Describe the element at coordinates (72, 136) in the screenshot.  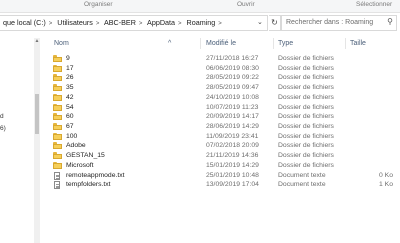
I see `file-name: 100` at that location.